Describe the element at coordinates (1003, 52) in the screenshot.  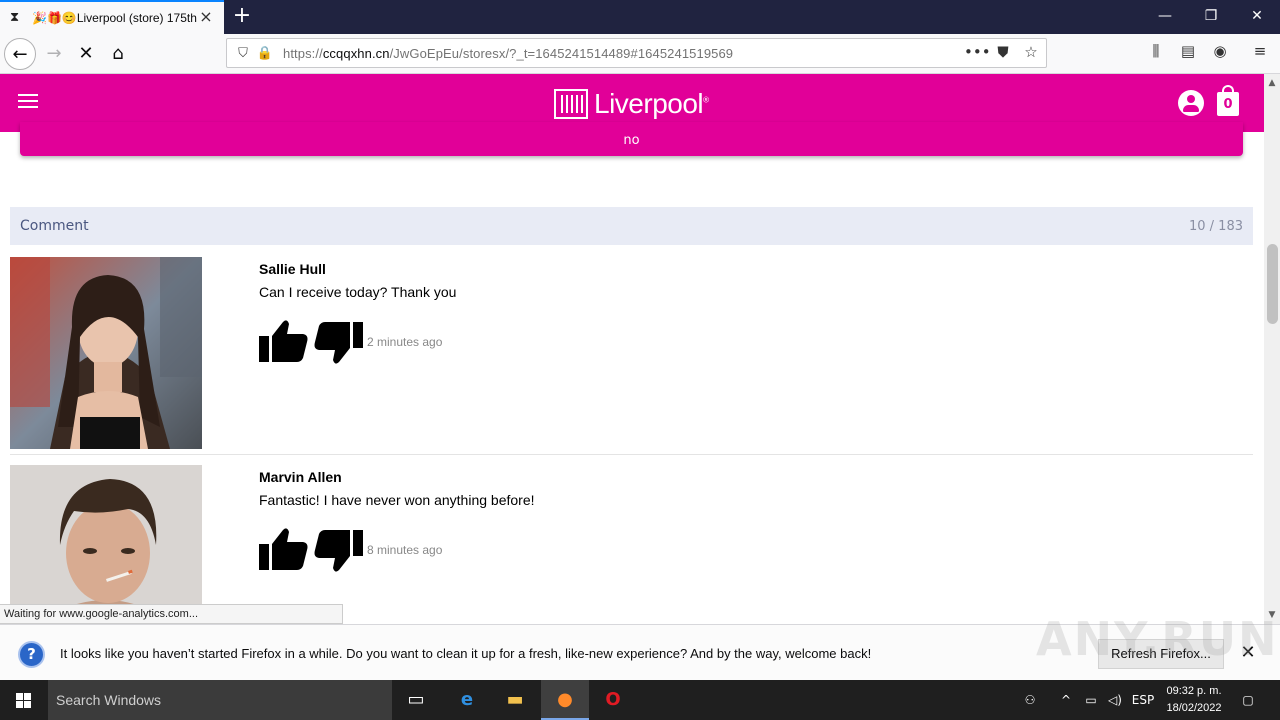
I see `pocket-icon: ⛊` at that location.